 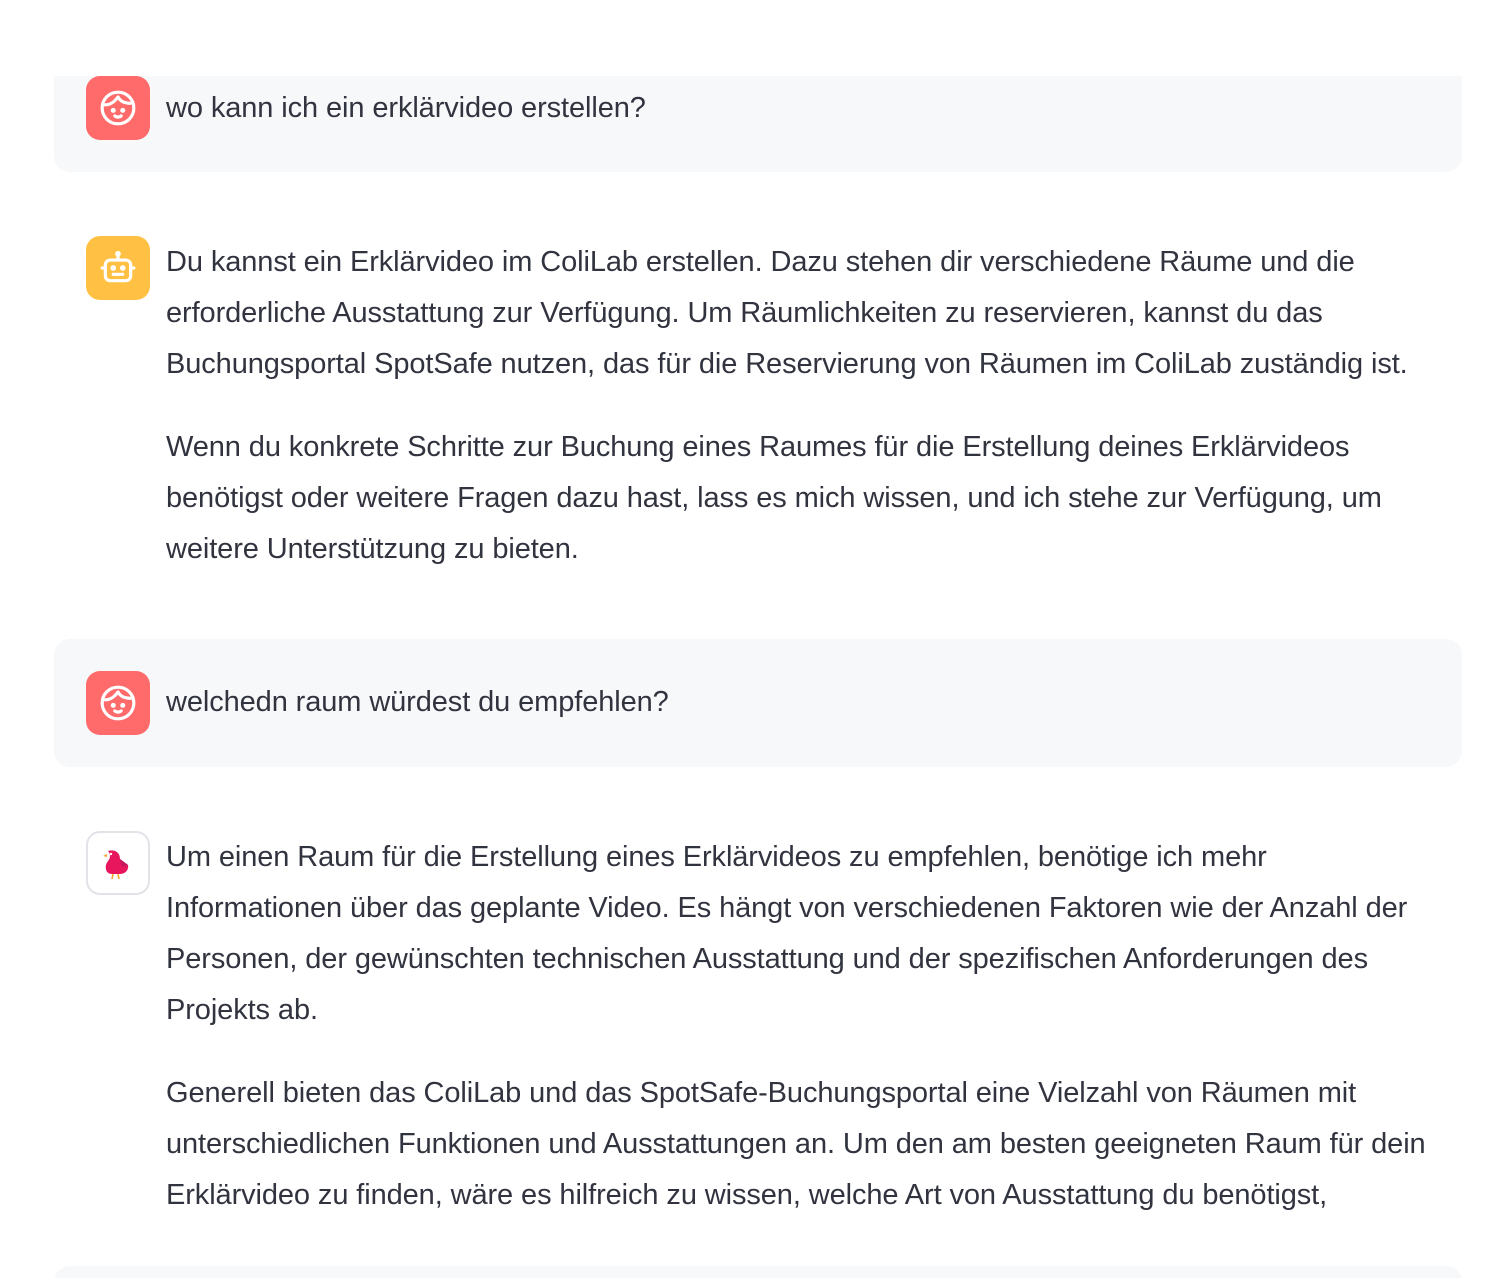 I want to click on message-content: wo kann ich ein erklärvideo erstellen?, so click(x=807, y=108).